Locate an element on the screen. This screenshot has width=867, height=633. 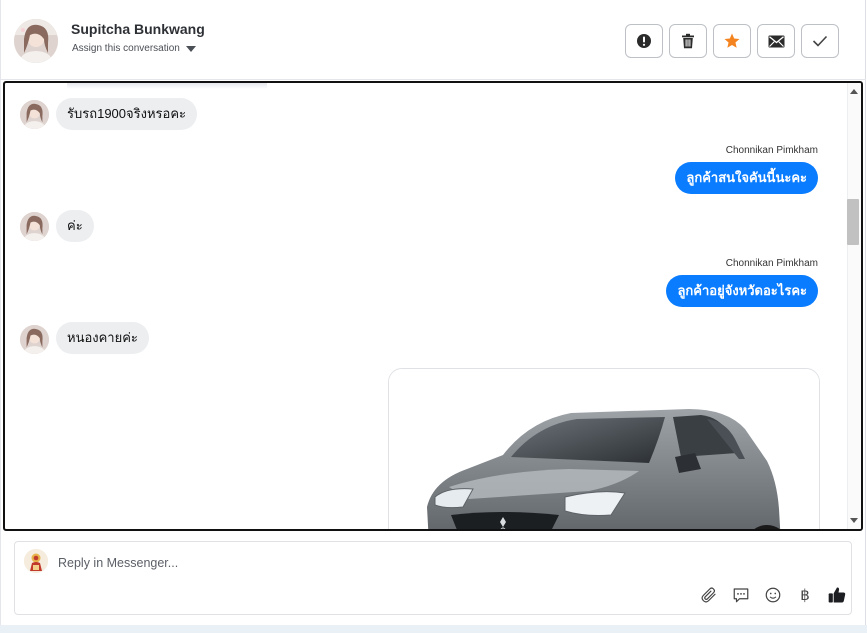
contact-avatar is located at coordinates (36, 41).